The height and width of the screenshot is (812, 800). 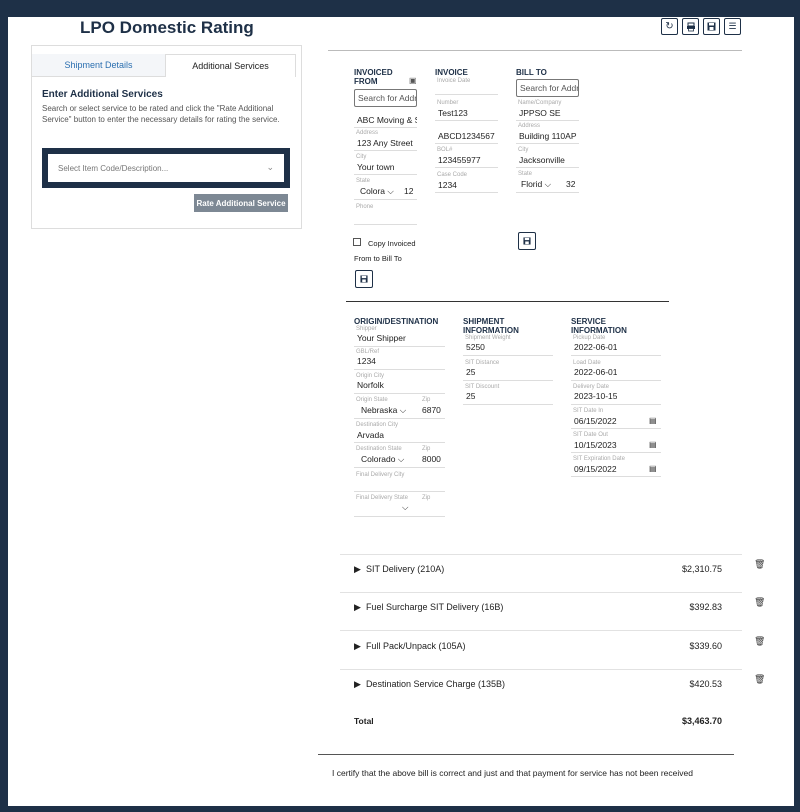 What do you see at coordinates (364, 279) in the screenshot?
I see `save-invoiced-from-button` at bounding box center [364, 279].